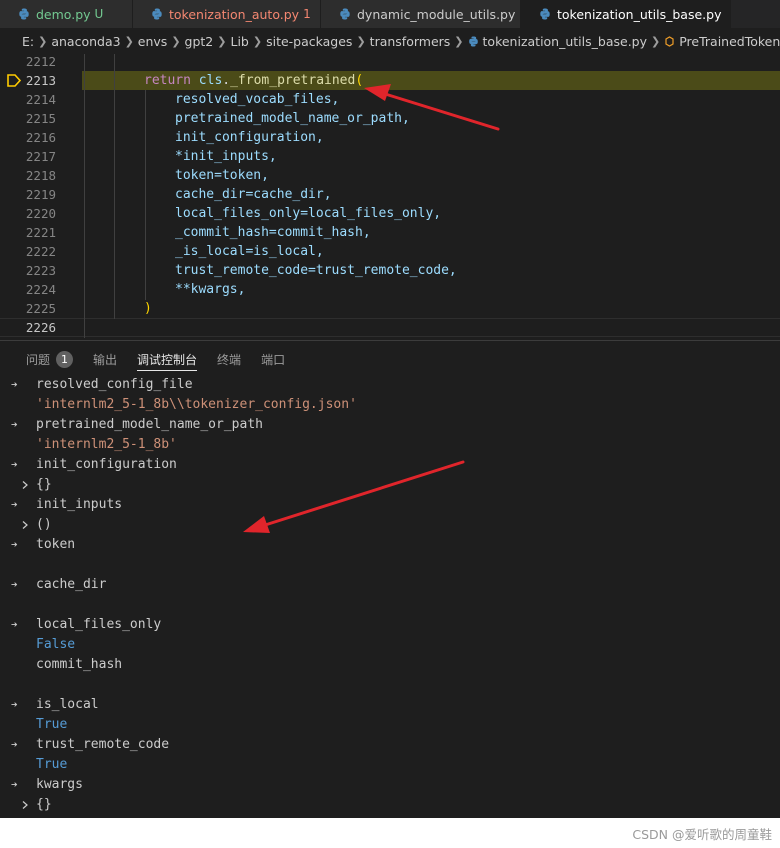 The height and width of the screenshot is (848, 780). Describe the element at coordinates (390, 359) in the screenshot. I see `panel-tab-bar: 问题 1 输出 调试控制台 终端 端口` at that location.